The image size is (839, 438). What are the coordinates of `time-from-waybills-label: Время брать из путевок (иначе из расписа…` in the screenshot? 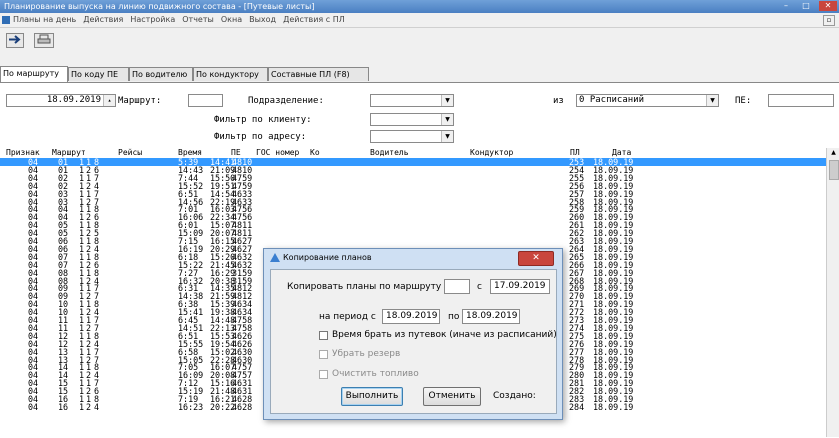 It's located at (444, 335).